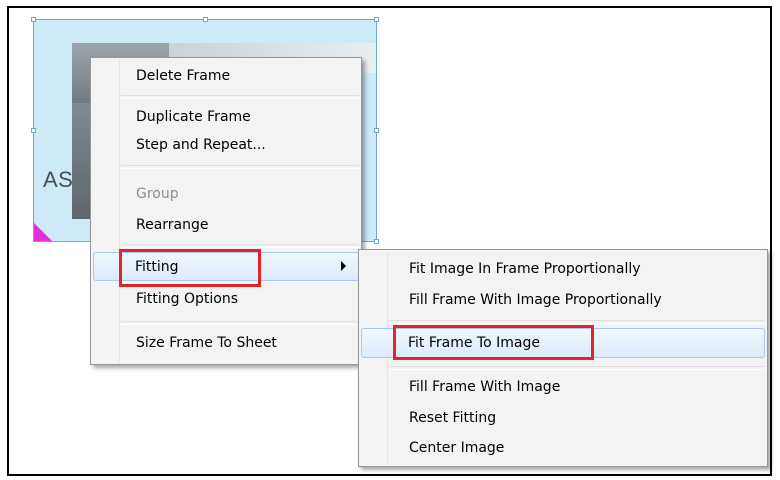 This screenshot has width=780, height=480. Describe the element at coordinates (157, 194) in the screenshot. I see `menu-item-label: Group` at that location.